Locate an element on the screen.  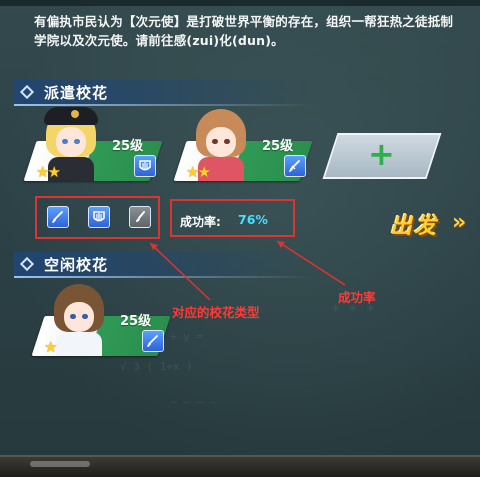
add-character-slot: + is located at coordinates (382, 156).